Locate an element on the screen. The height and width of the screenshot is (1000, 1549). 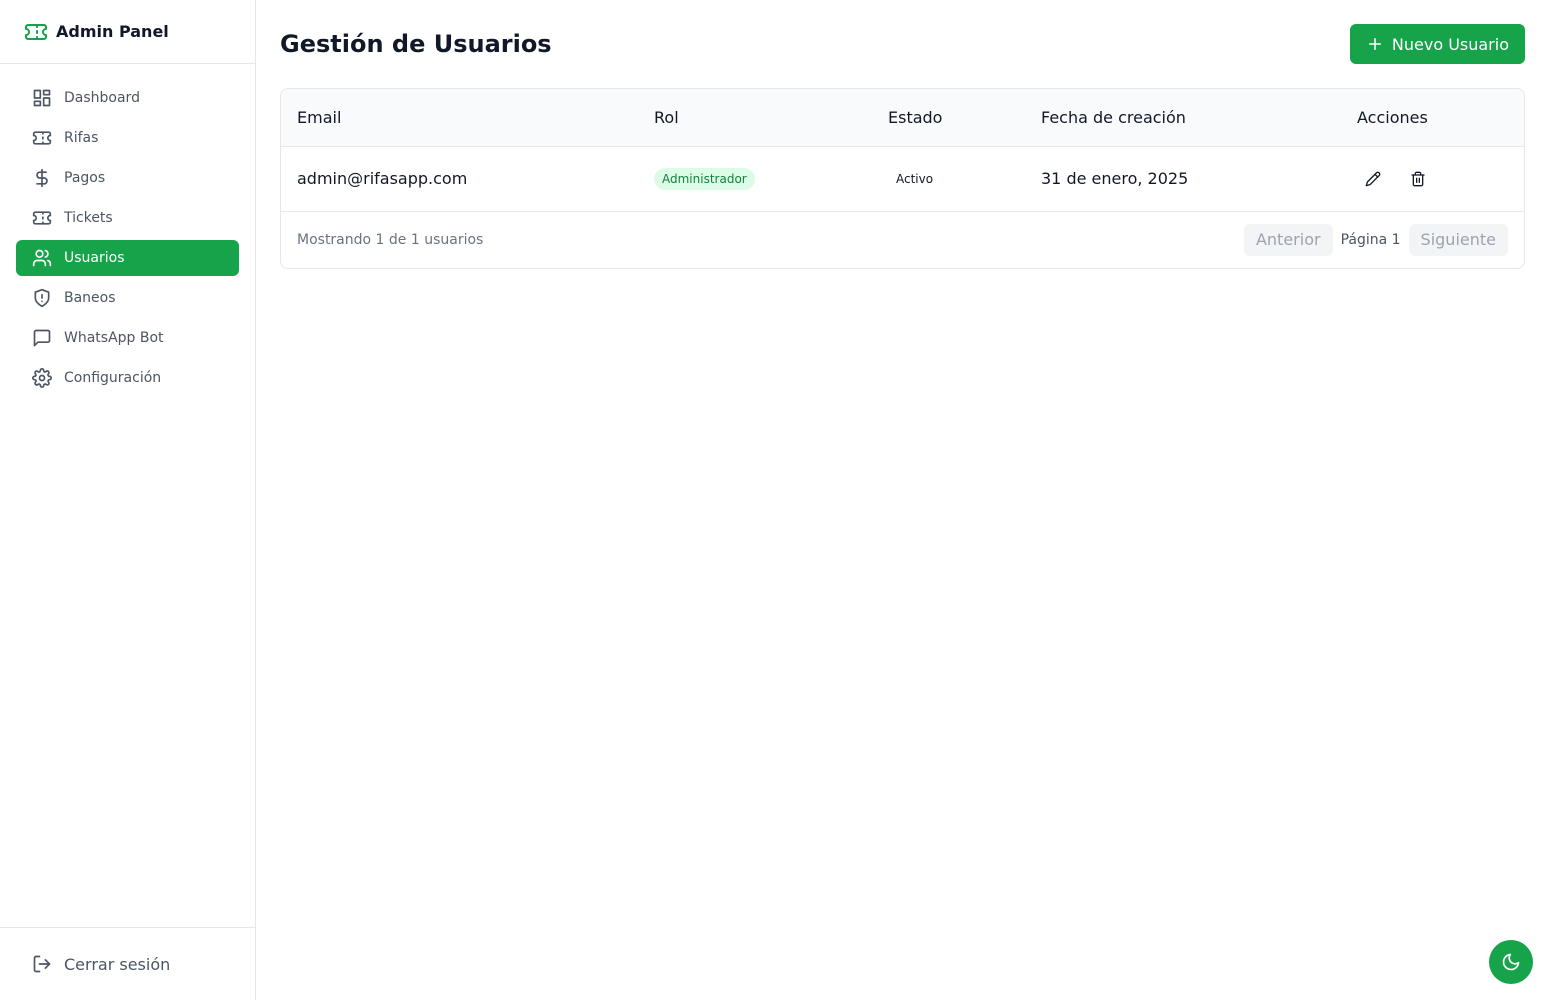
cell-status: Activo is located at coordinates (948, 178).